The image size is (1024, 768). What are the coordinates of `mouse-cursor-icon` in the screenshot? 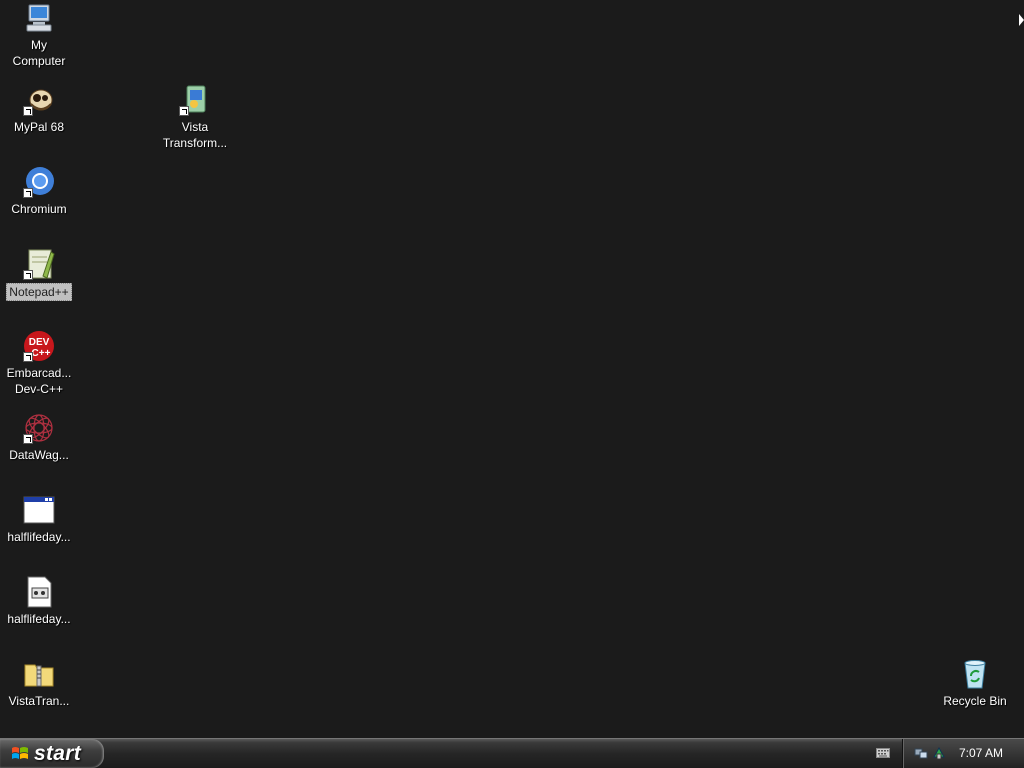 It's located at (1021, 20).